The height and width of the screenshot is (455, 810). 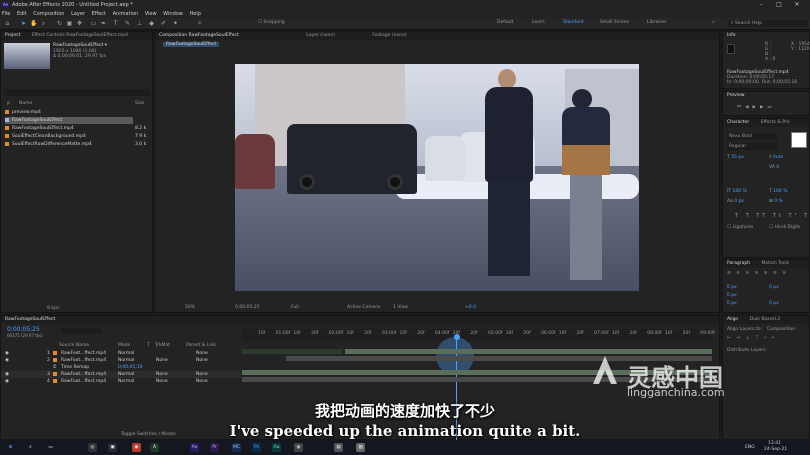 What do you see at coordinates (79, 23) in the screenshot?
I see `pan-behind-tool-icon: ✥` at bounding box center [79, 23].